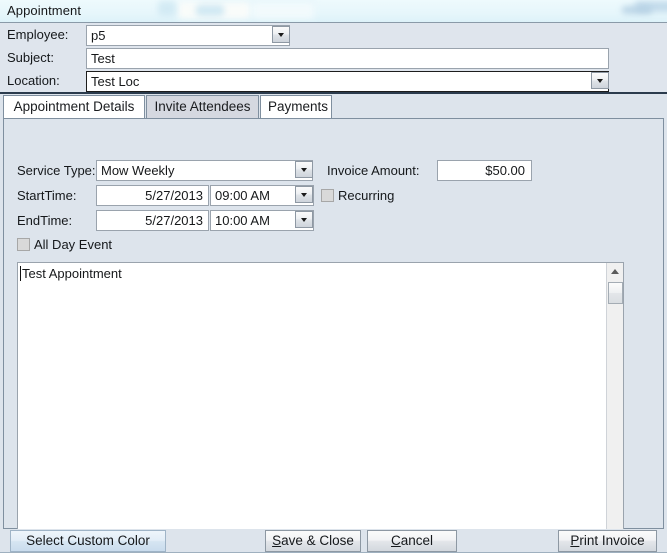 The image size is (667, 553). I want to click on invoice-amount-label: Invoice Amount:, so click(373, 170).